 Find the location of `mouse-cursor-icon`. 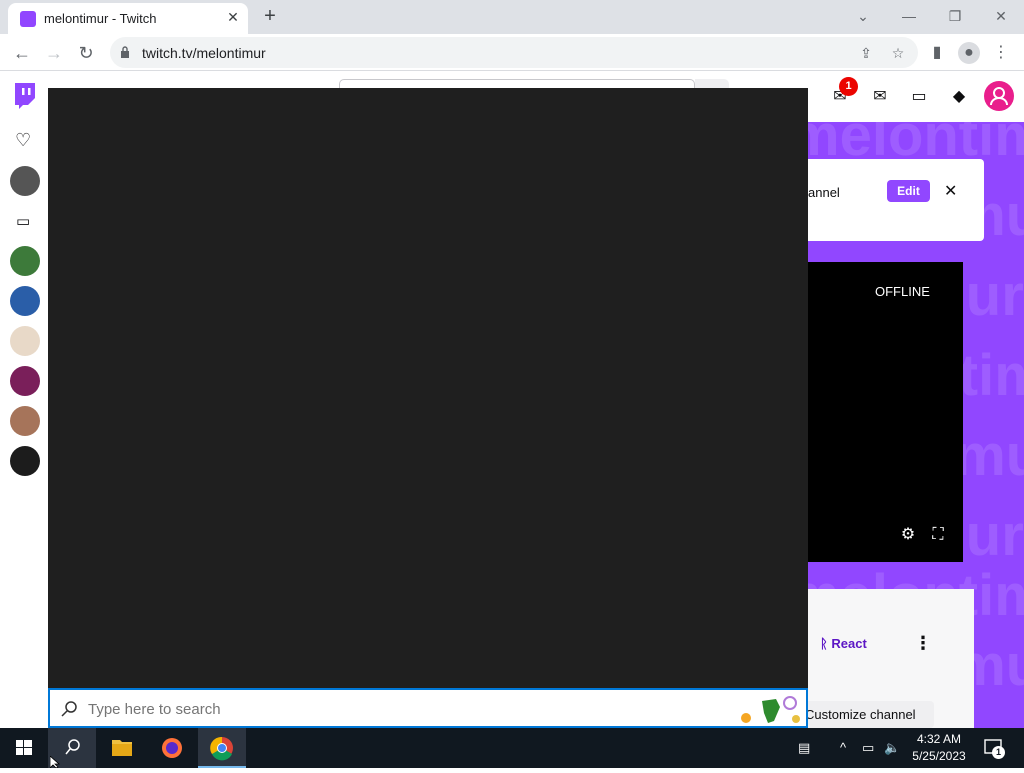

mouse-cursor-icon is located at coordinates (55, 762).